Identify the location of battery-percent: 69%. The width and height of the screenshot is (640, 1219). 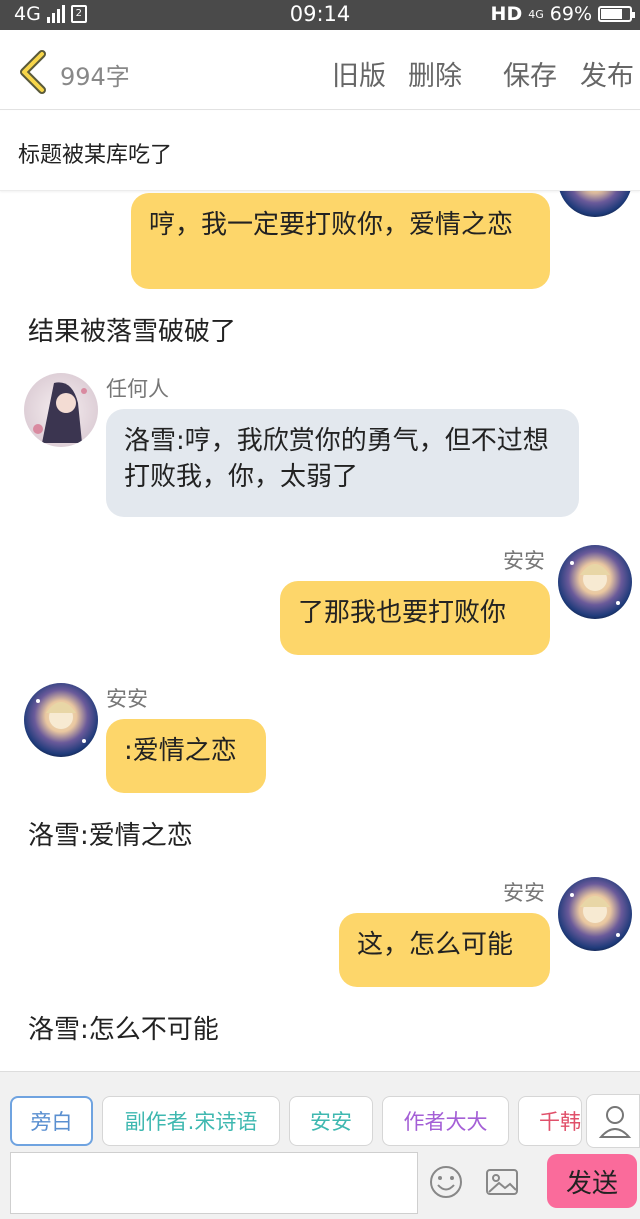
(570, 14).